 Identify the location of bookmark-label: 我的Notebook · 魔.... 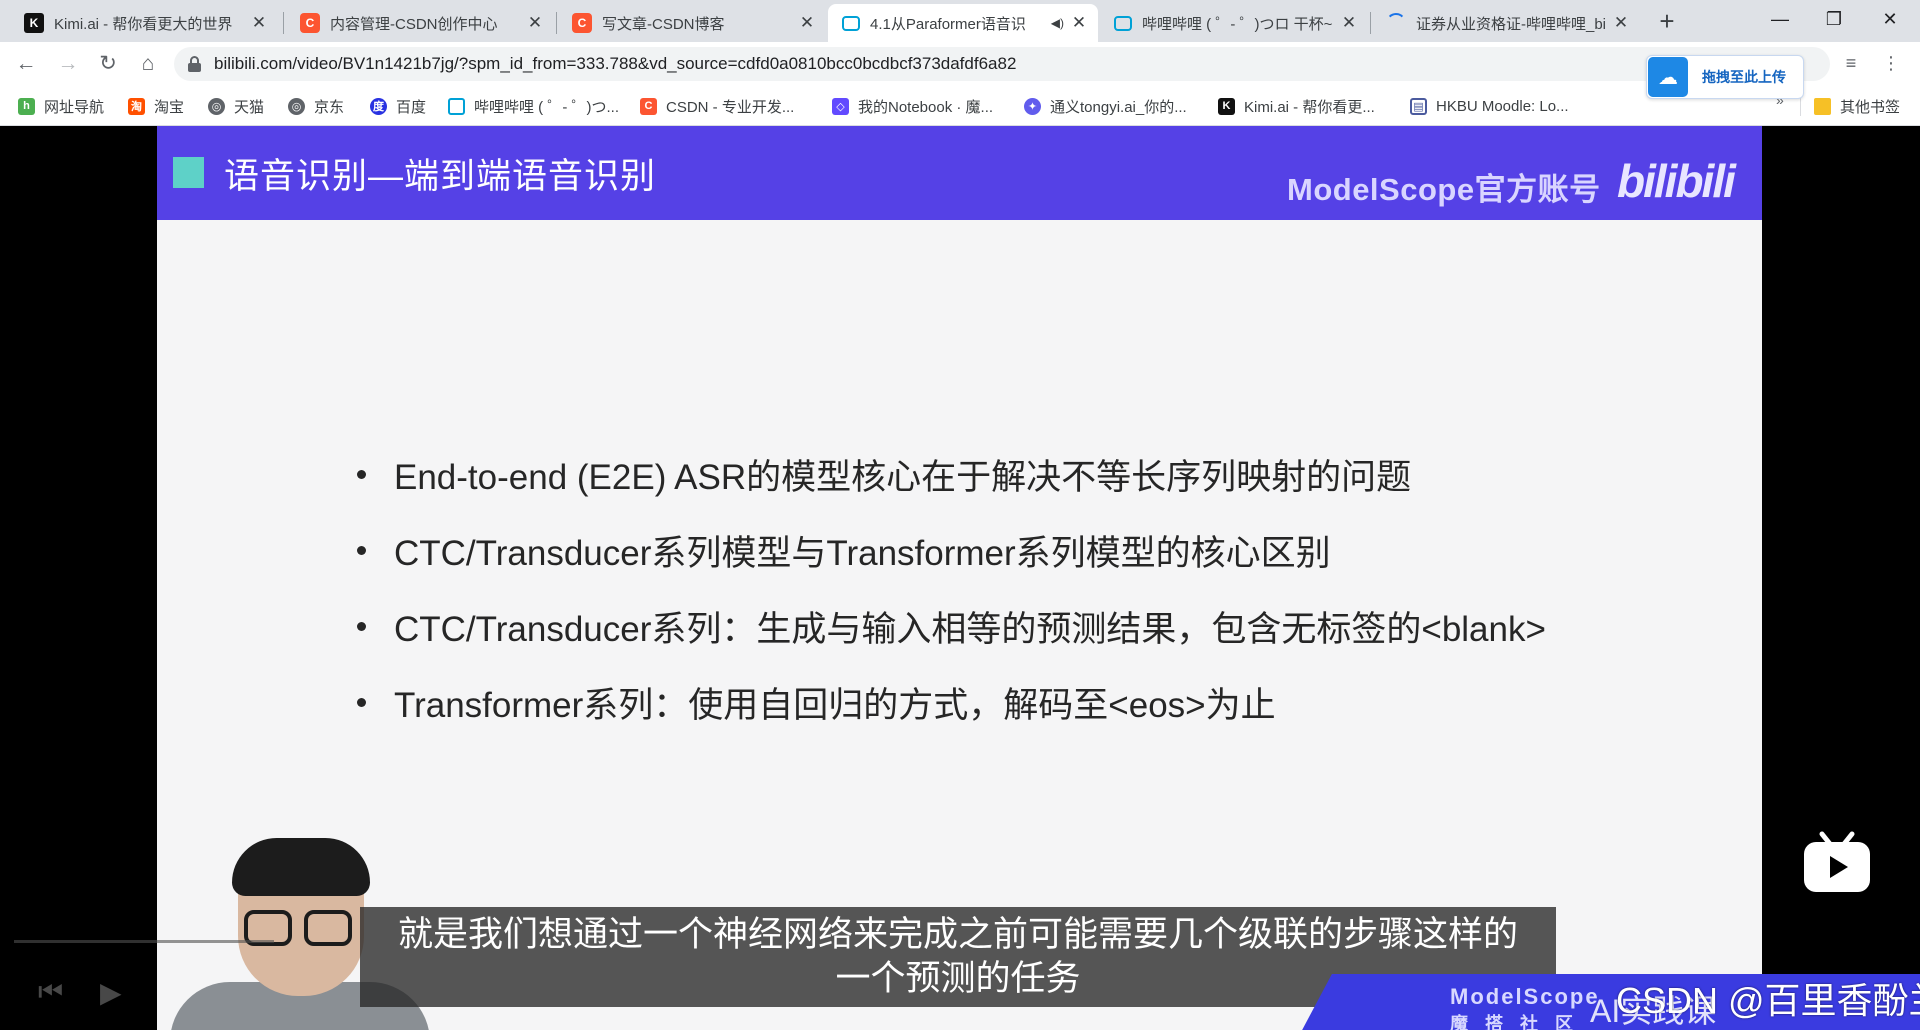
(926, 107).